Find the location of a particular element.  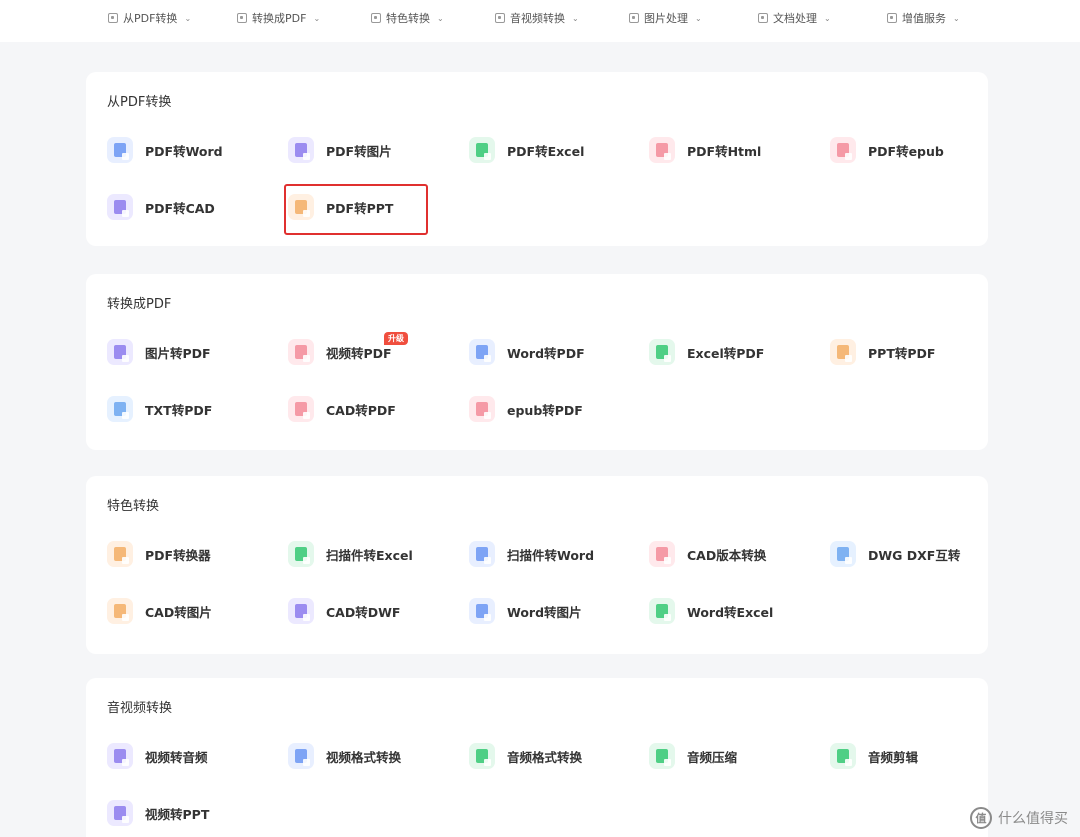

tool-audio-cut: 音频剪辑 is located at coordinates (905, 756).